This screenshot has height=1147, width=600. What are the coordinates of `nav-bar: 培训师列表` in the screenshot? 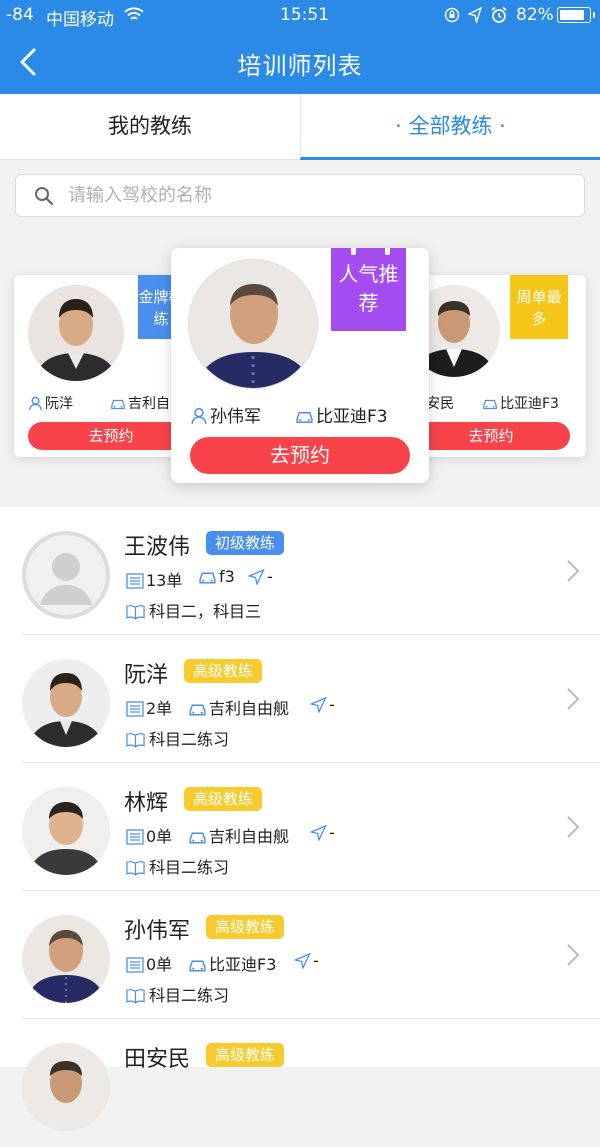 It's located at (300, 62).